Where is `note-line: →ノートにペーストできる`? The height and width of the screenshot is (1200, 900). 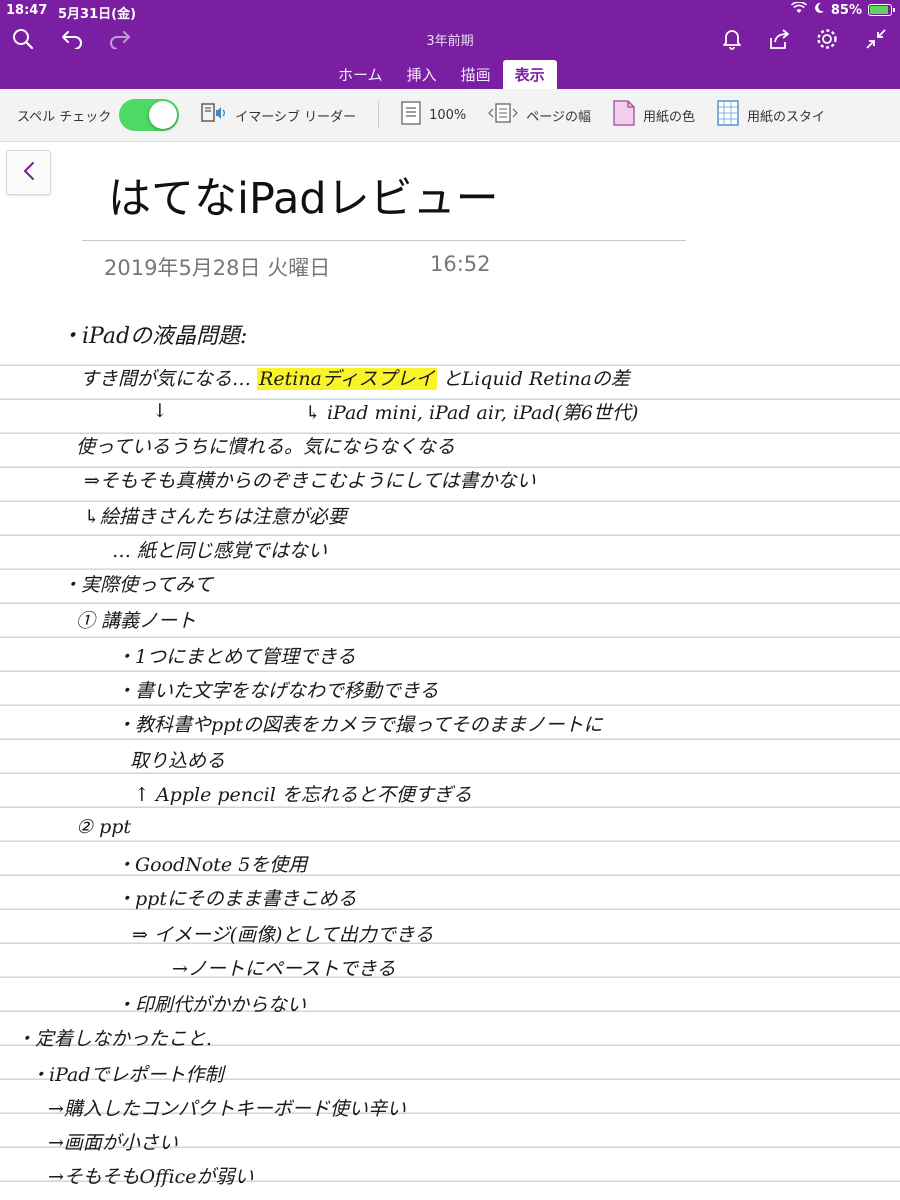
note-line: →ノートにペーストできる is located at coordinates (284, 969).